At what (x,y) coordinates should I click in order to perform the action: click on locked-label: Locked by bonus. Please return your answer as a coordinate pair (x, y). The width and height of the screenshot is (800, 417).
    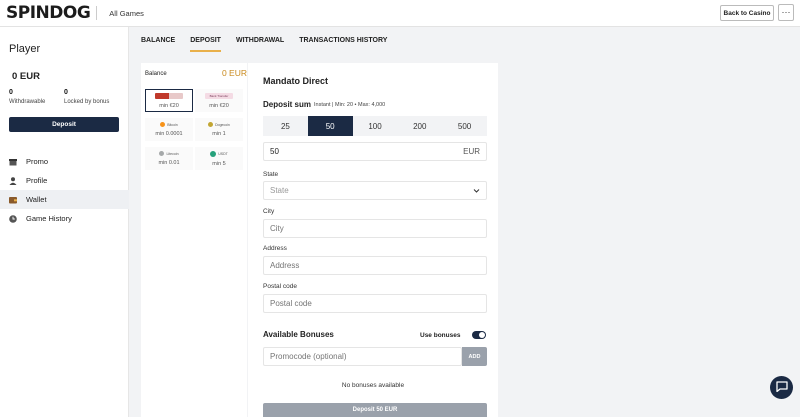
    Looking at the image, I should click on (87, 102).